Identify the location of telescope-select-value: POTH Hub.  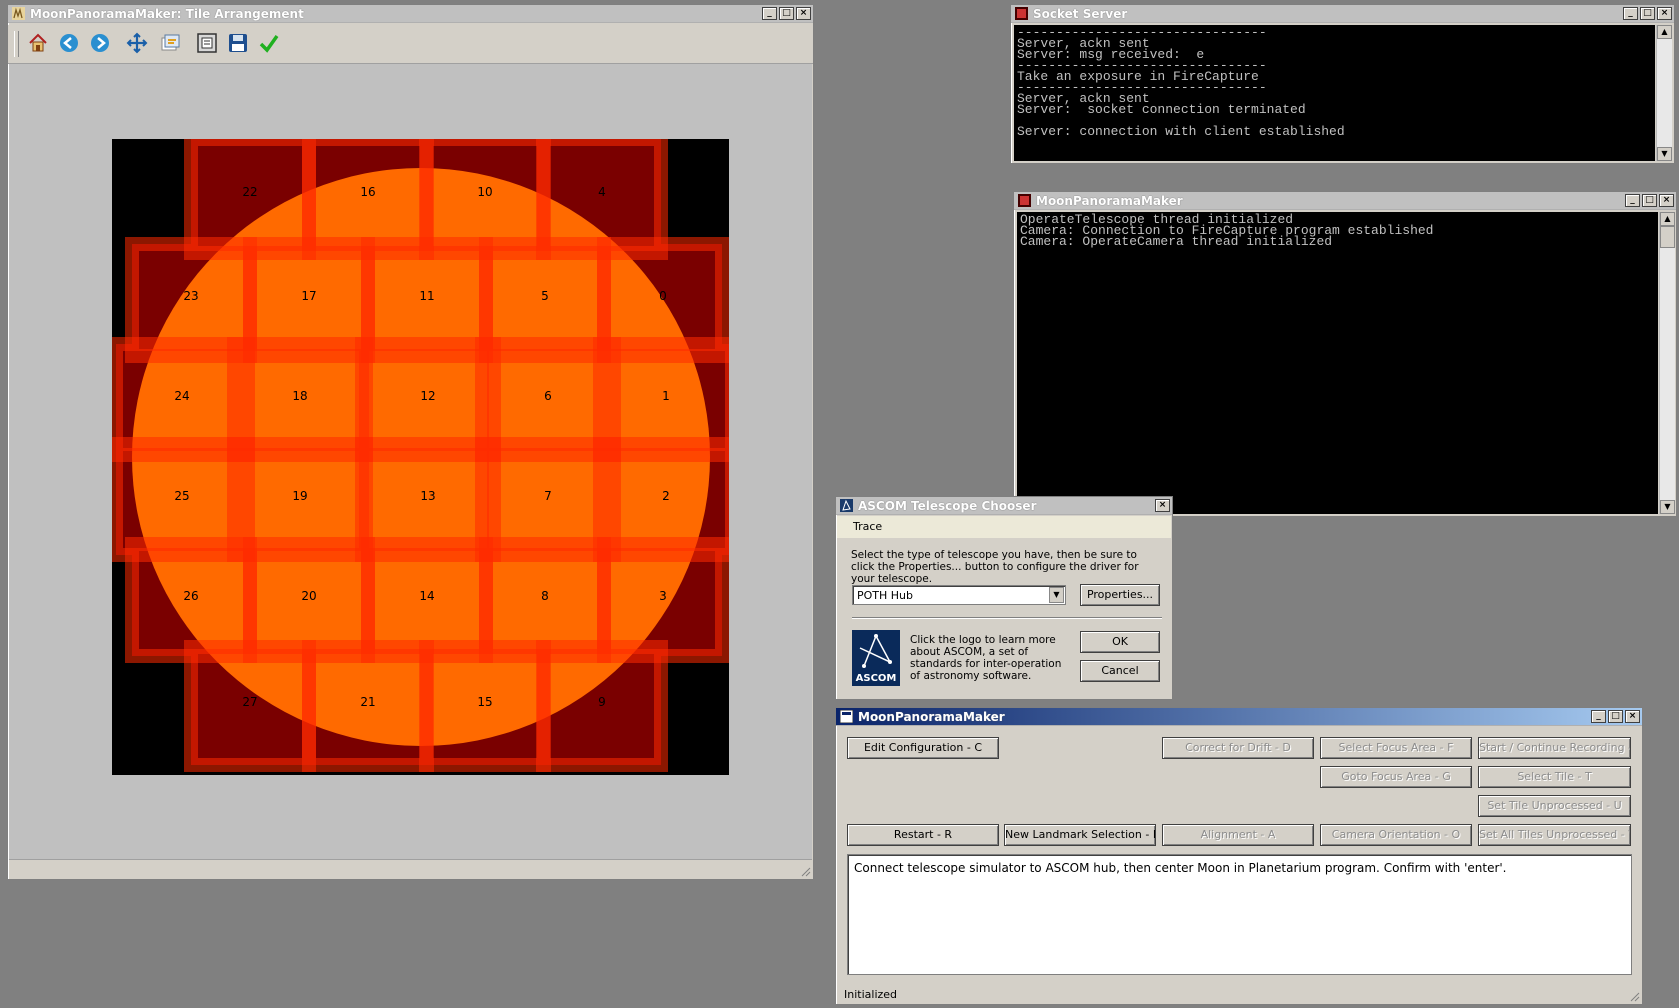
(885, 595).